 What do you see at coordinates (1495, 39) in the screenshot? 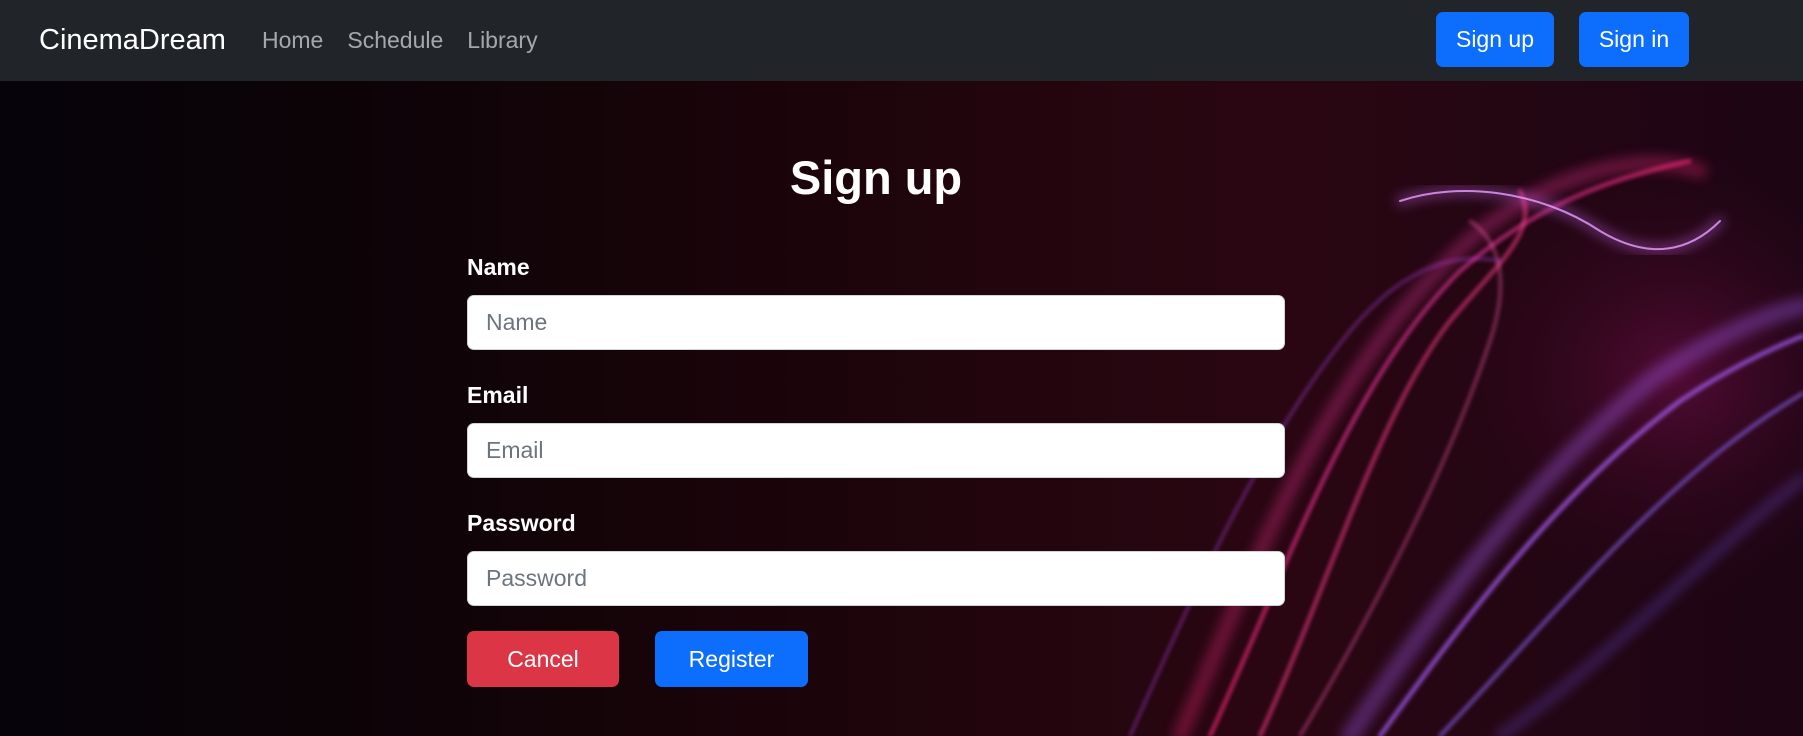
I see `signup-button: Sign up` at bounding box center [1495, 39].